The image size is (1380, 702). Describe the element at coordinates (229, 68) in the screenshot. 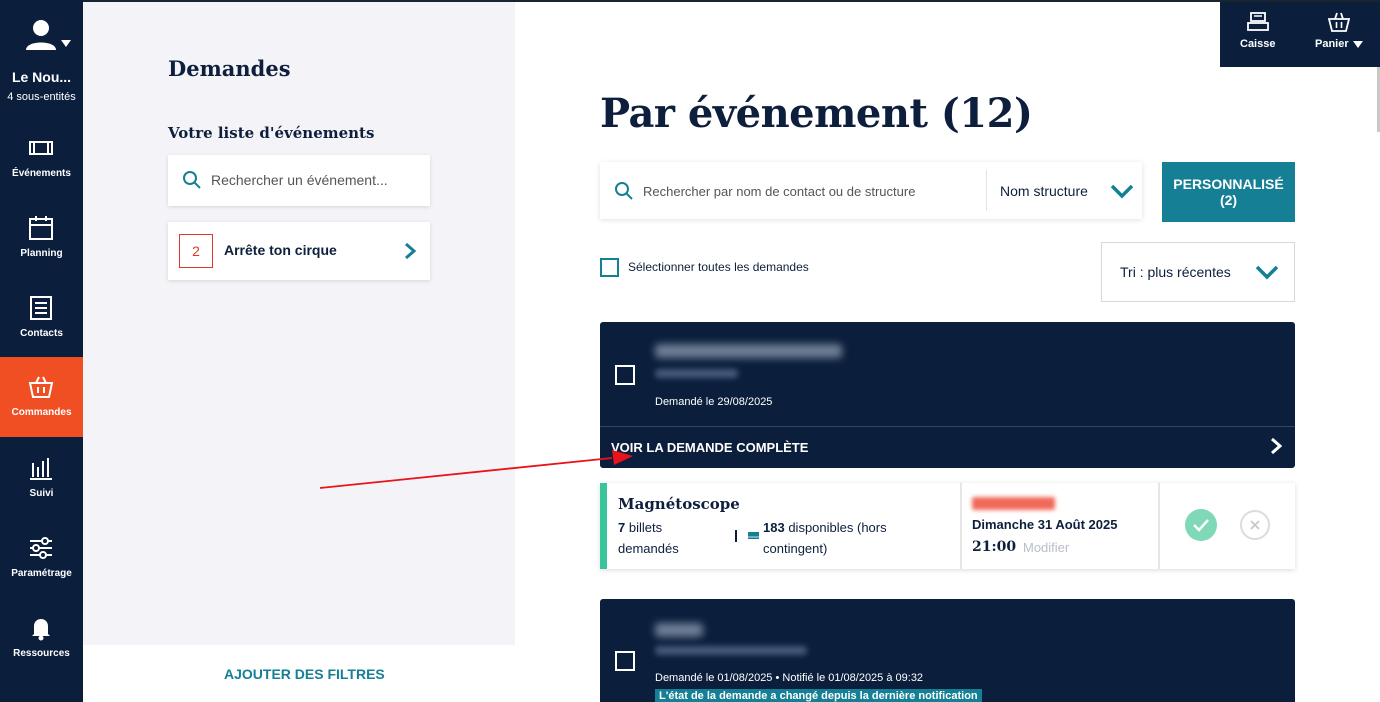

I see `panel-title: Demandes` at that location.